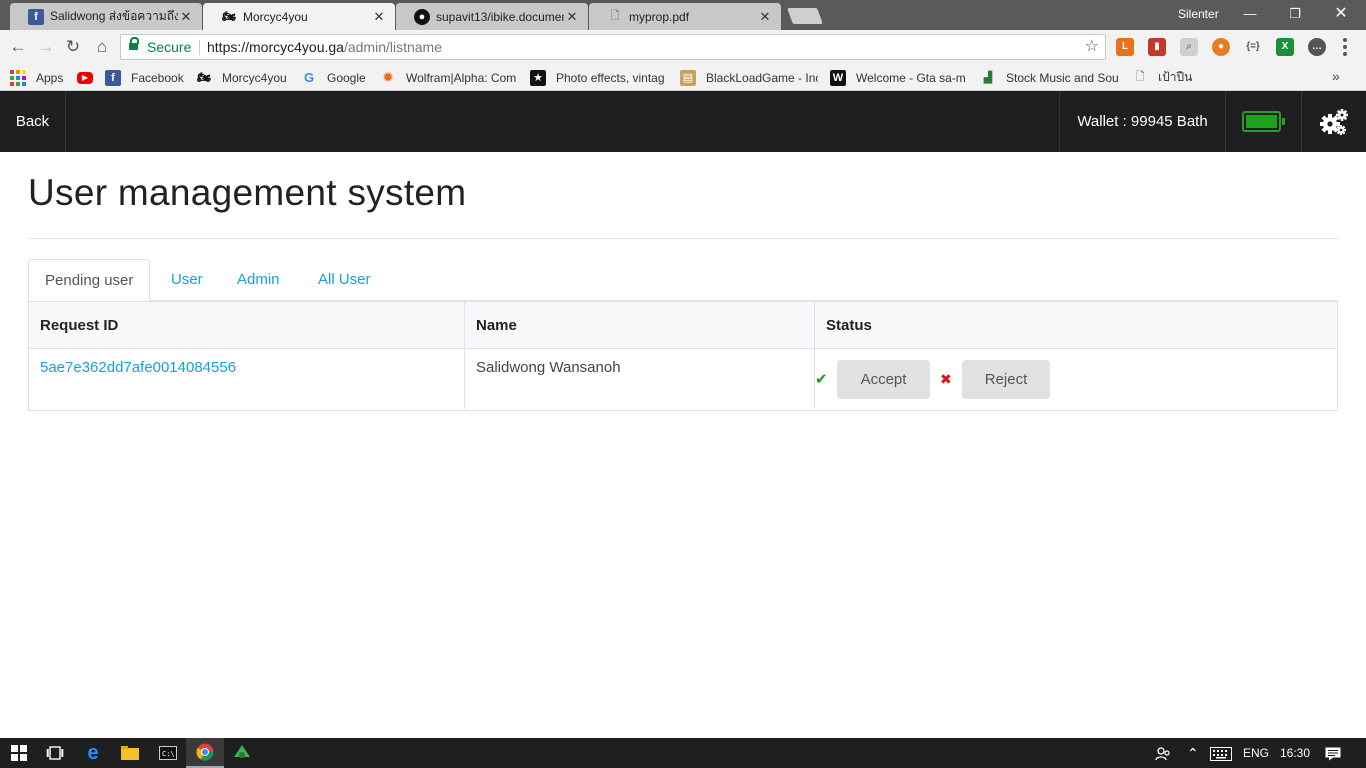 Image resolution: width=1366 pixels, height=768 pixels. I want to click on back-button: Back, so click(33, 121).